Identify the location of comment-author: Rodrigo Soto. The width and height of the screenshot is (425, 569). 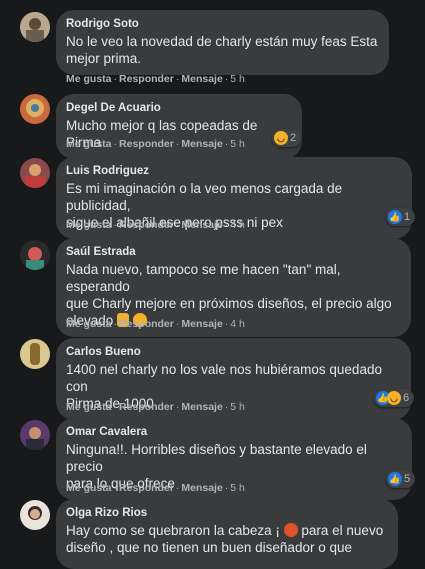
(222, 24).